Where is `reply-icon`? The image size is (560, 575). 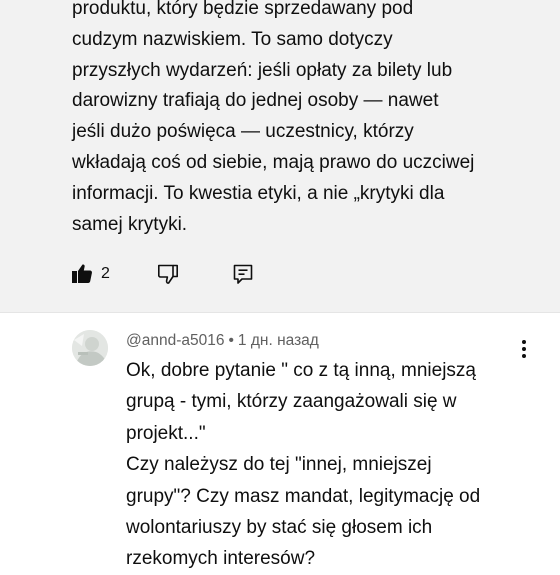 reply-icon is located at coordinates (243, 274).